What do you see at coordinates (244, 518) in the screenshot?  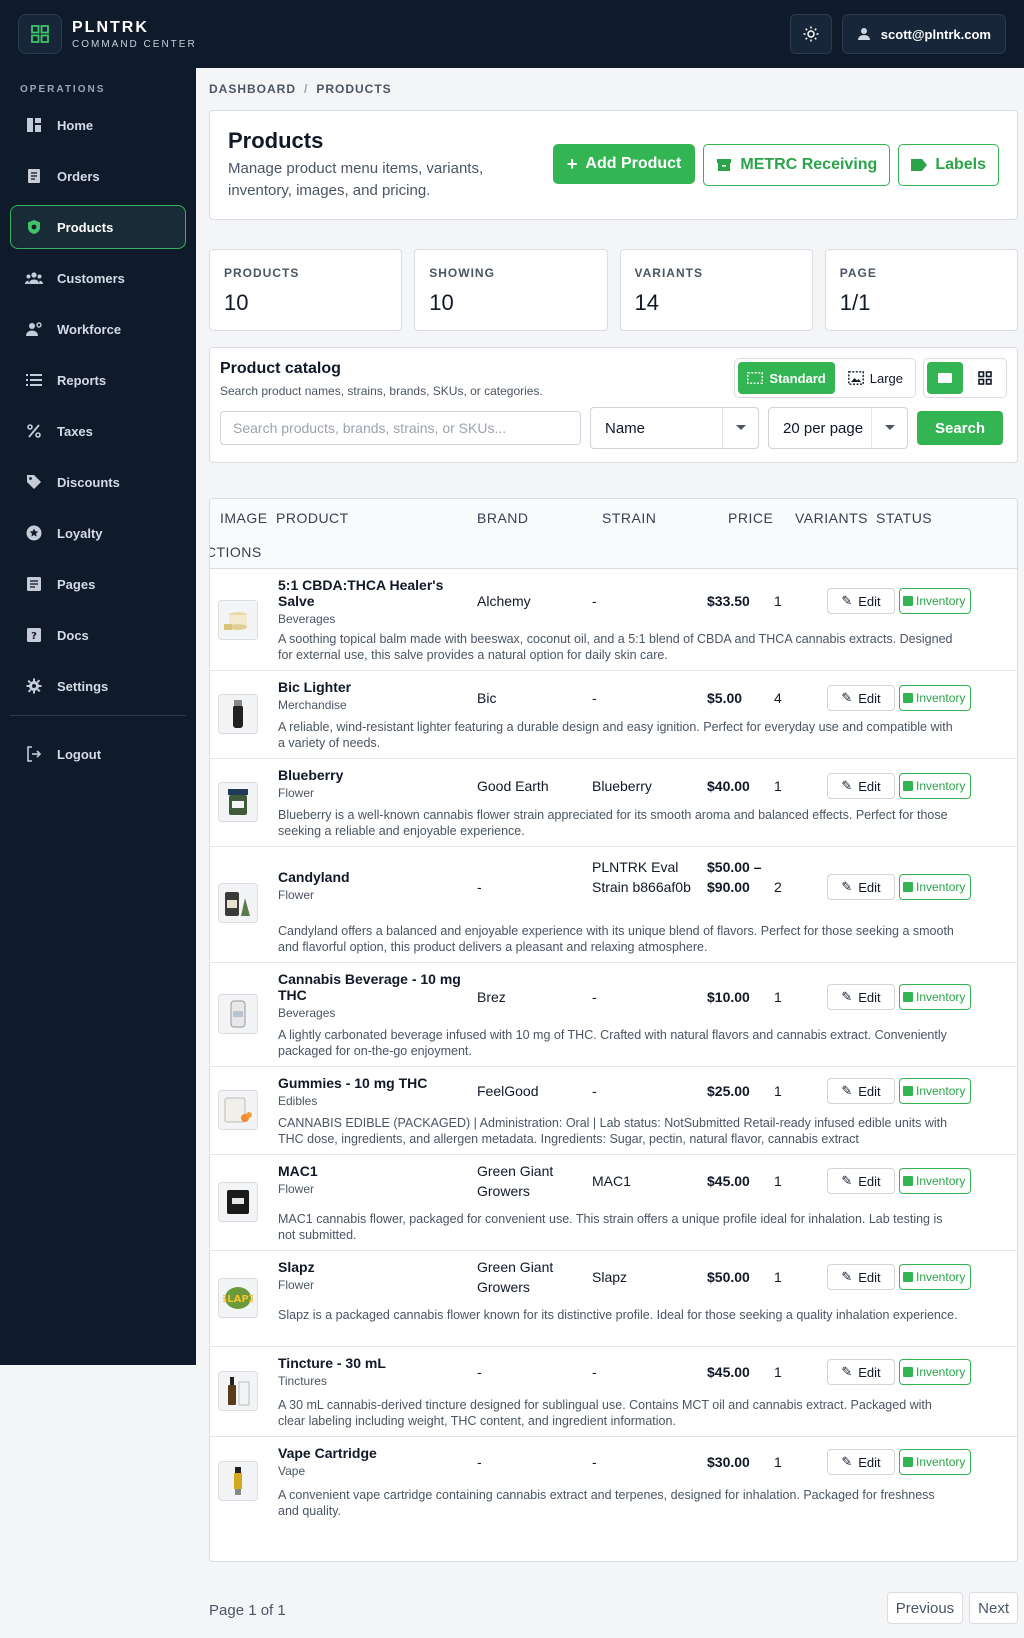 I see `column-image: IMAGE` at bounding box center [244, 518].